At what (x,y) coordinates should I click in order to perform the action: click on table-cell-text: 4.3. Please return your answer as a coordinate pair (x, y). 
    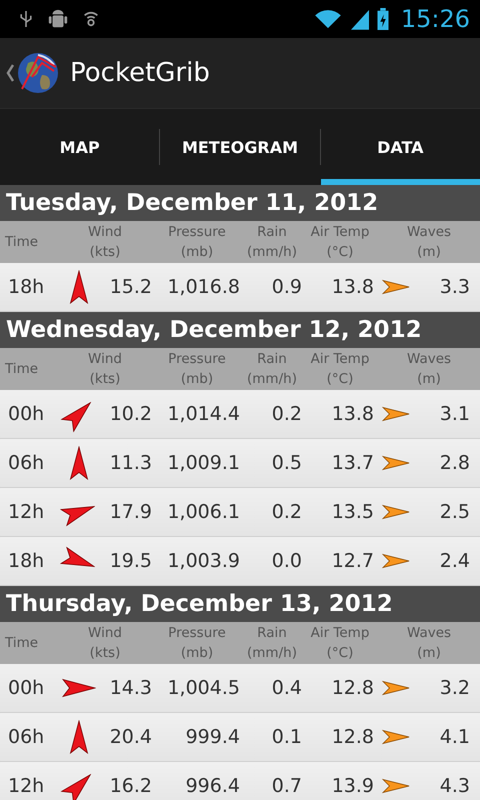
    Looking at the image, I should click on (454, 786).